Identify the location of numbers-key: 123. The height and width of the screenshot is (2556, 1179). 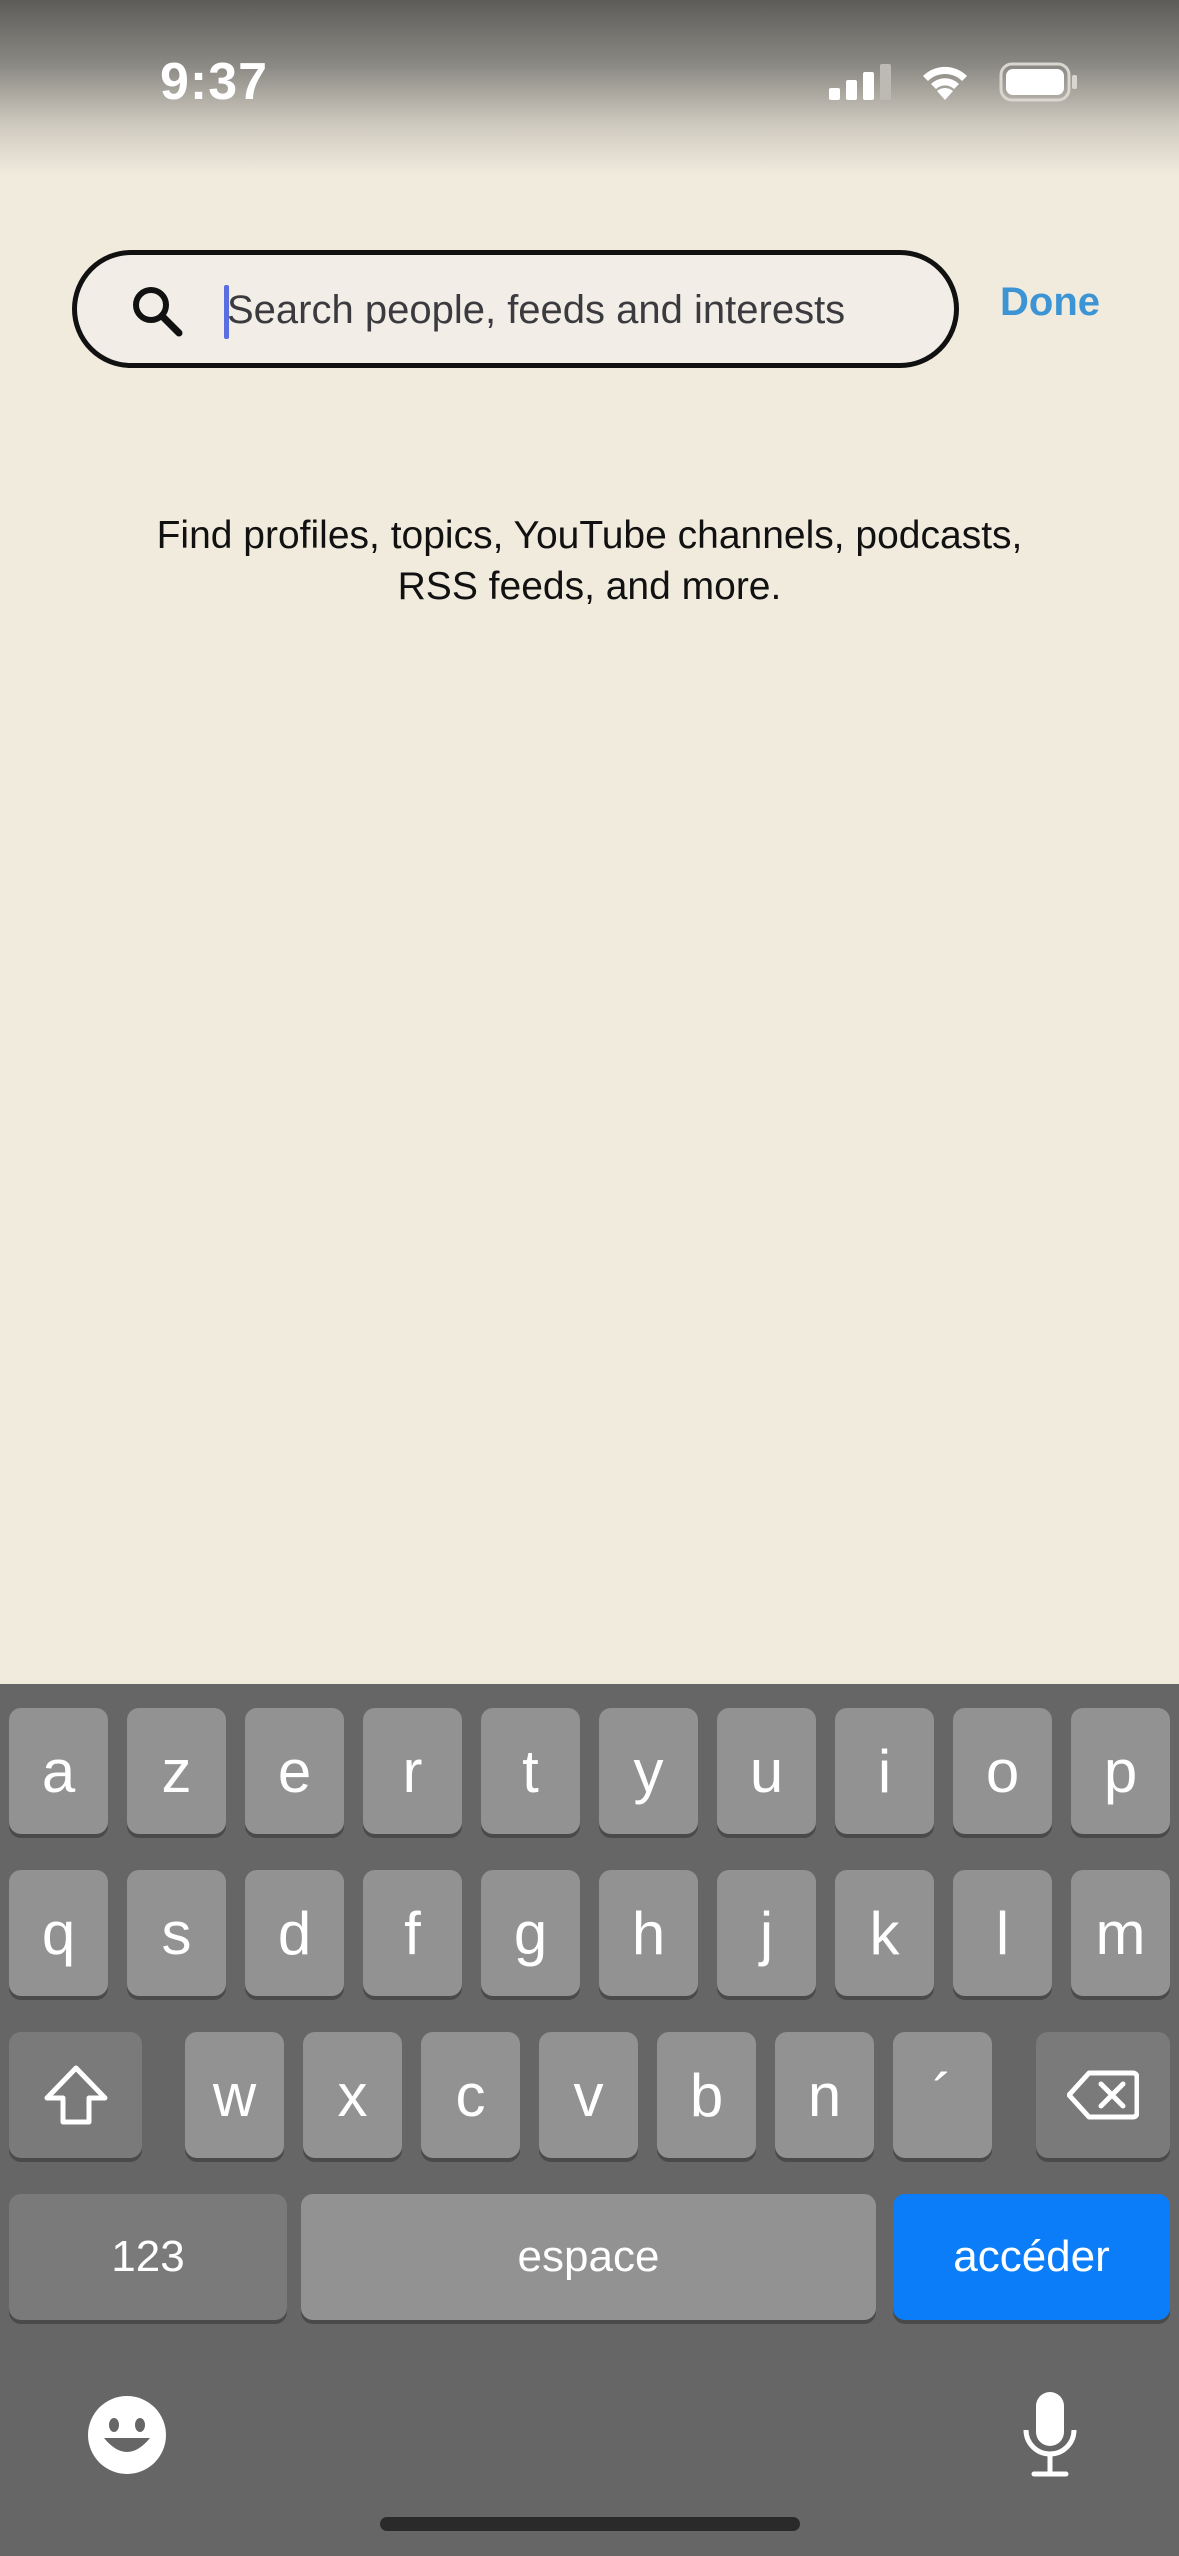
(148, 2257).